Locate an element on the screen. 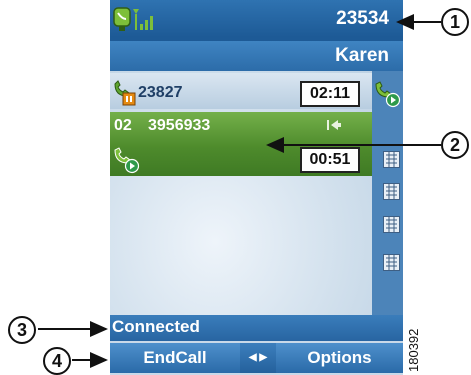 The height and width of the screenshot is (375, 471). callout-4: 4 is located at coordinates (57, 361).